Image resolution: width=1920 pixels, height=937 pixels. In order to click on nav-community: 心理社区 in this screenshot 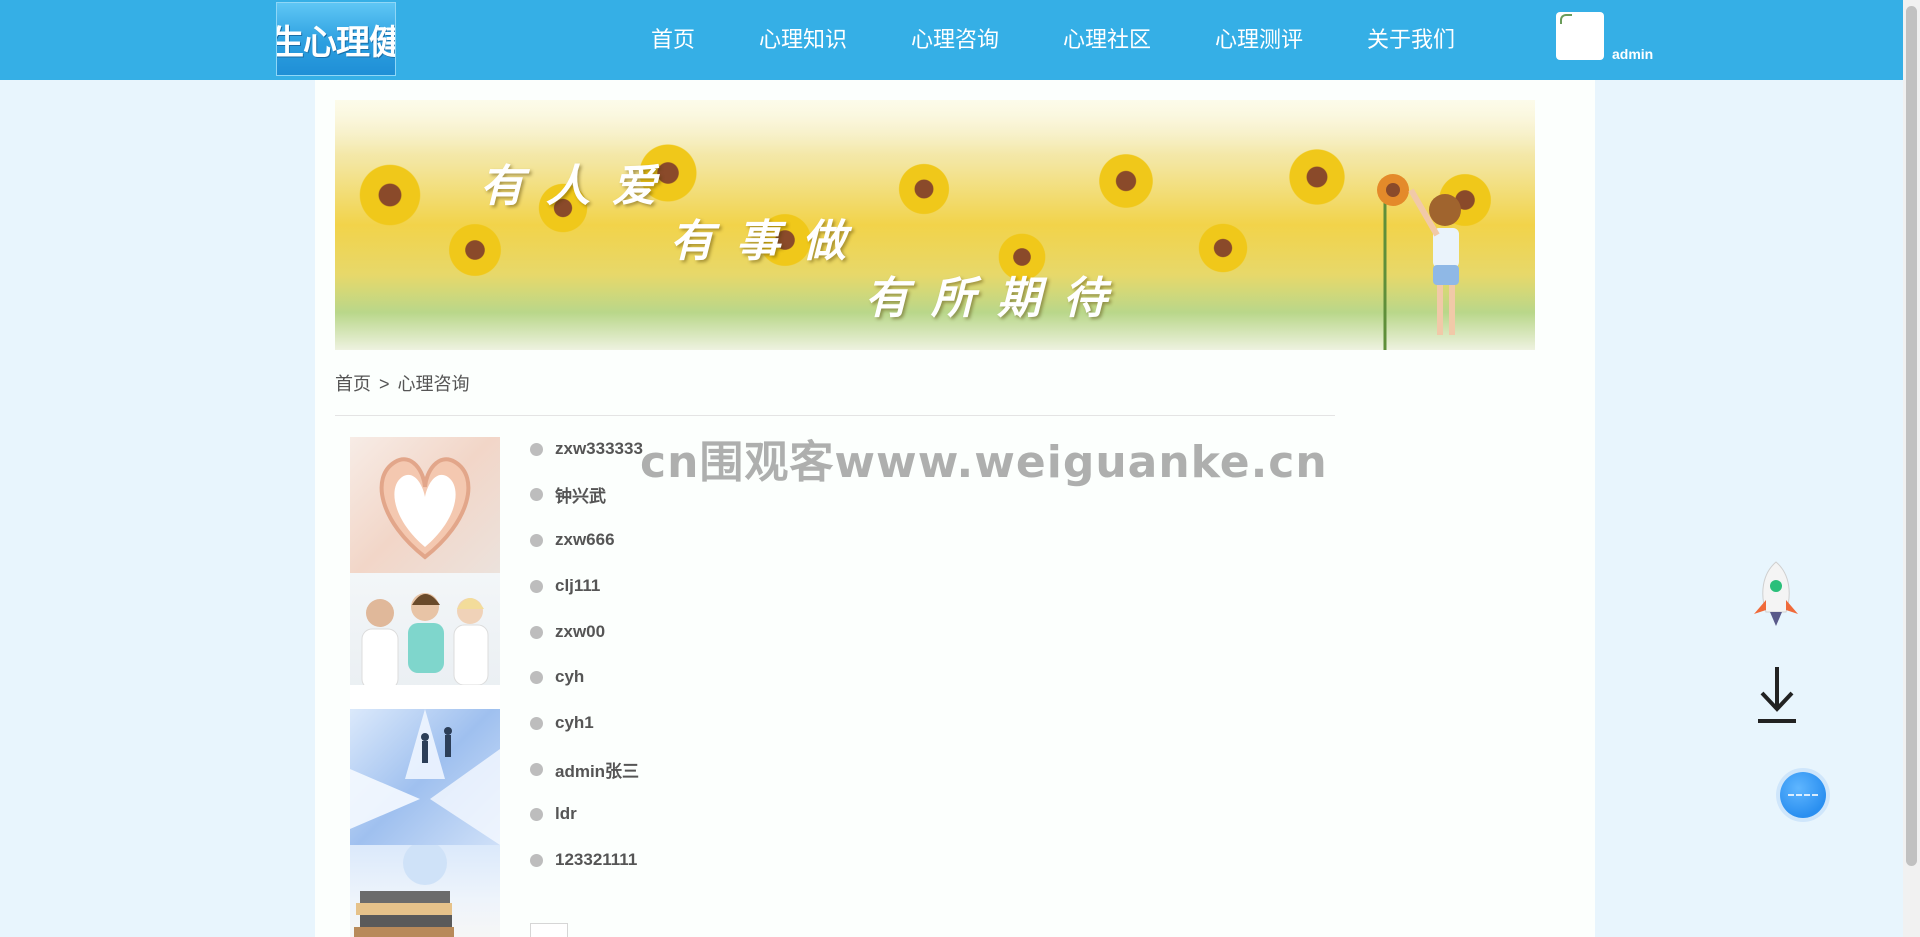, I will do `click(1107, 38)`.